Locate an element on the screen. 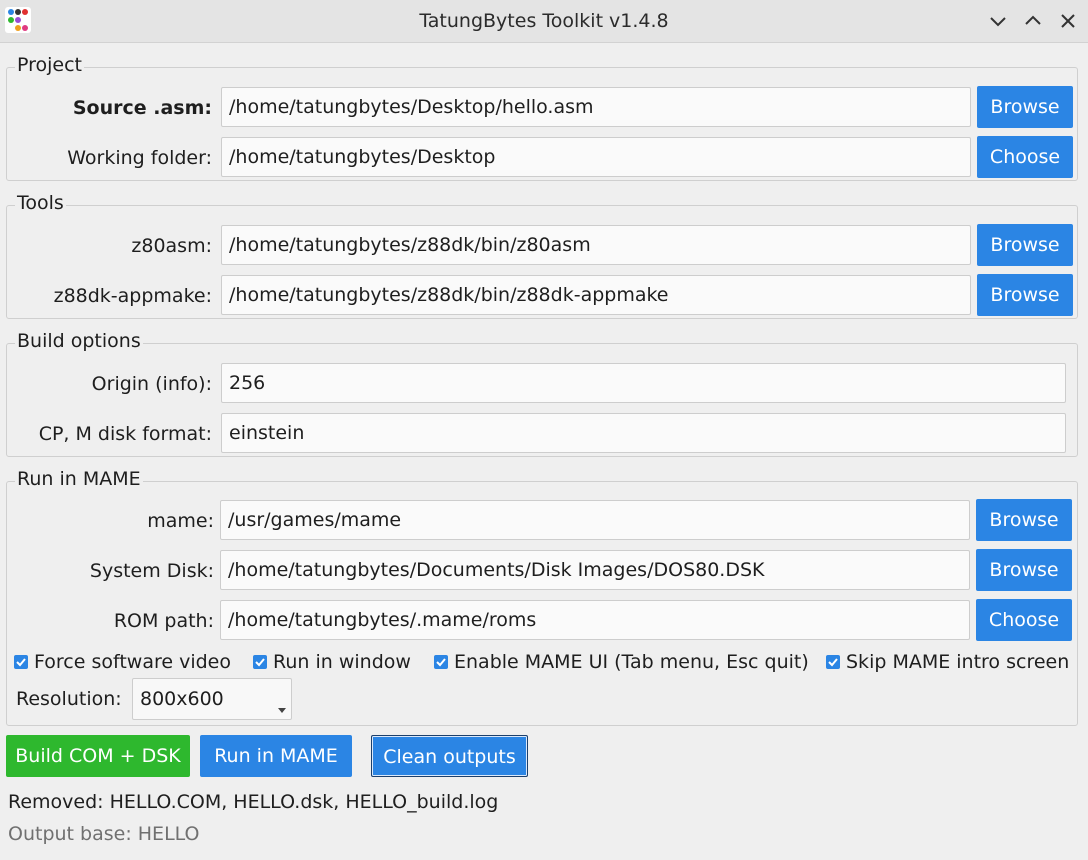 The image size is (1088, 860). window-title: TatungBytes Toolkit v1.4.8 is located at coordinates (544, 21).